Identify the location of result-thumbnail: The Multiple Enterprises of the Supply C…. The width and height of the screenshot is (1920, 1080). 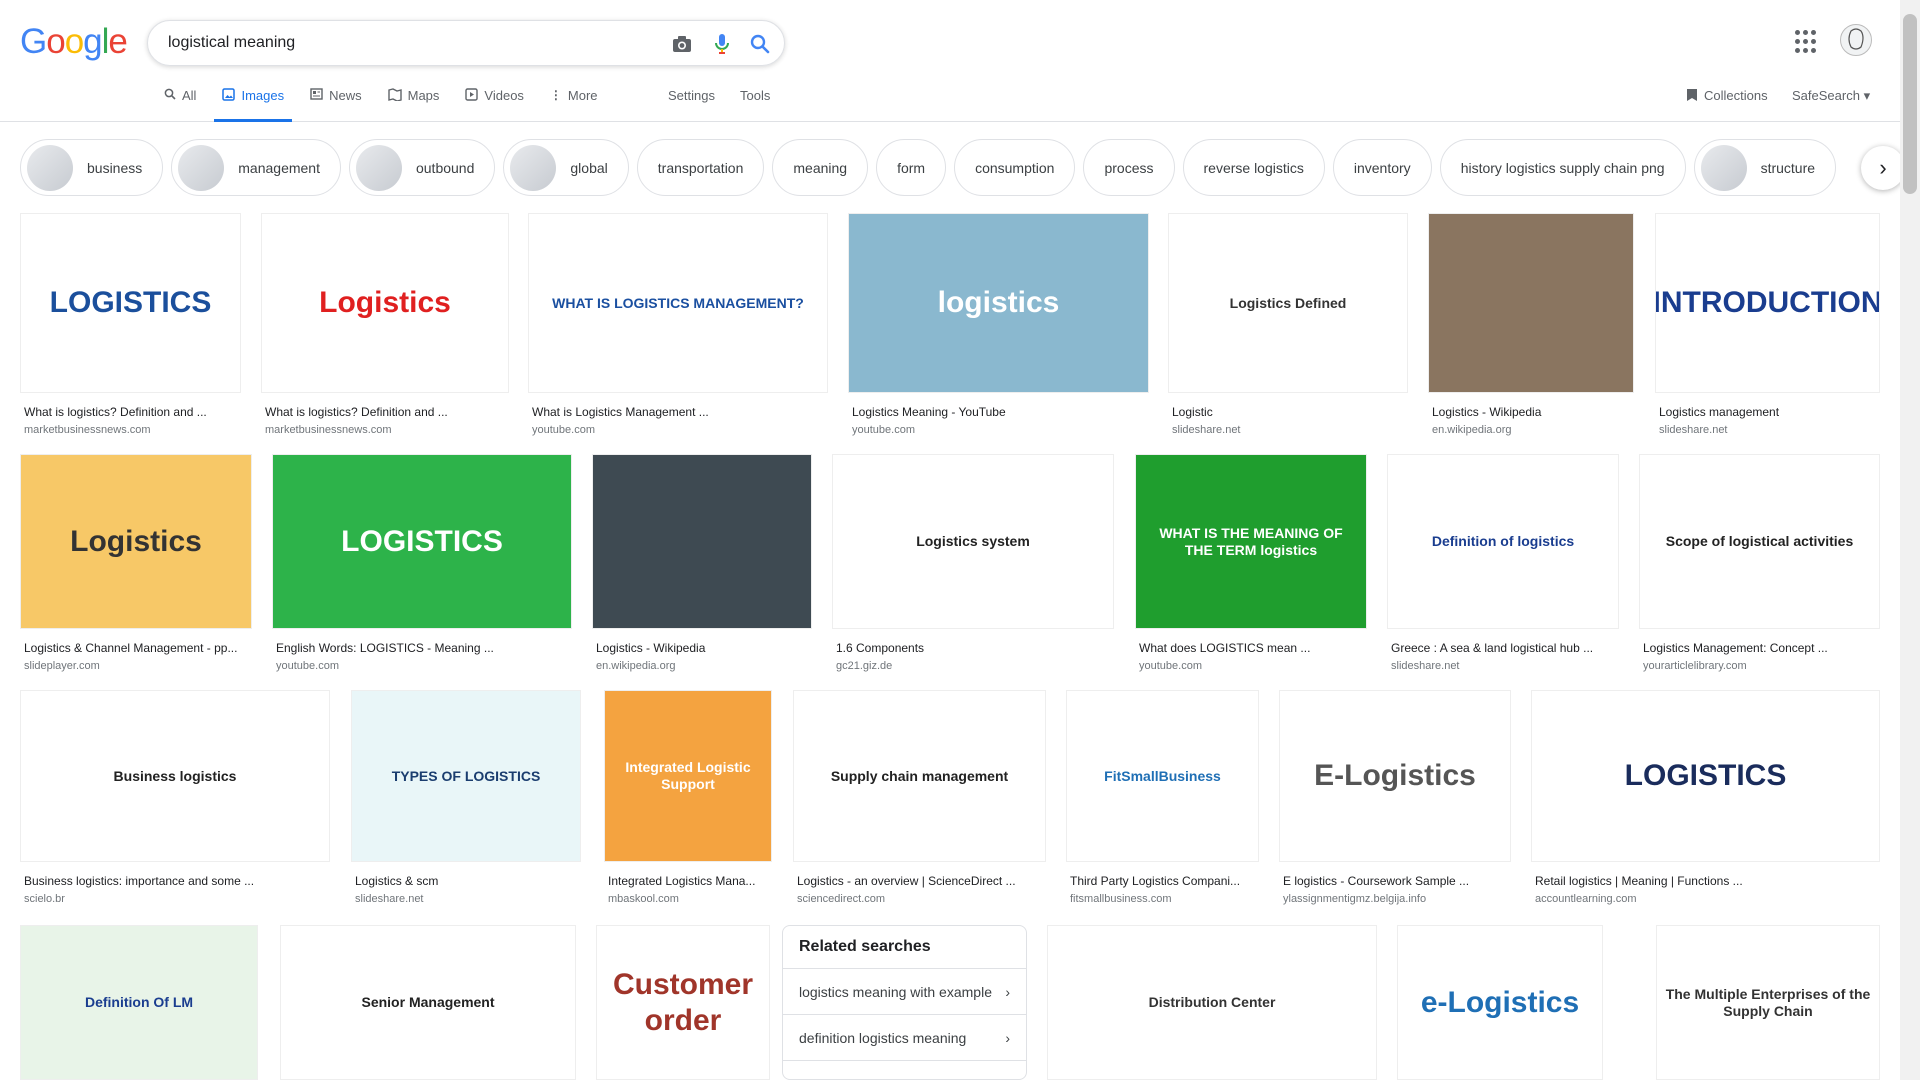
(1768, 1002).